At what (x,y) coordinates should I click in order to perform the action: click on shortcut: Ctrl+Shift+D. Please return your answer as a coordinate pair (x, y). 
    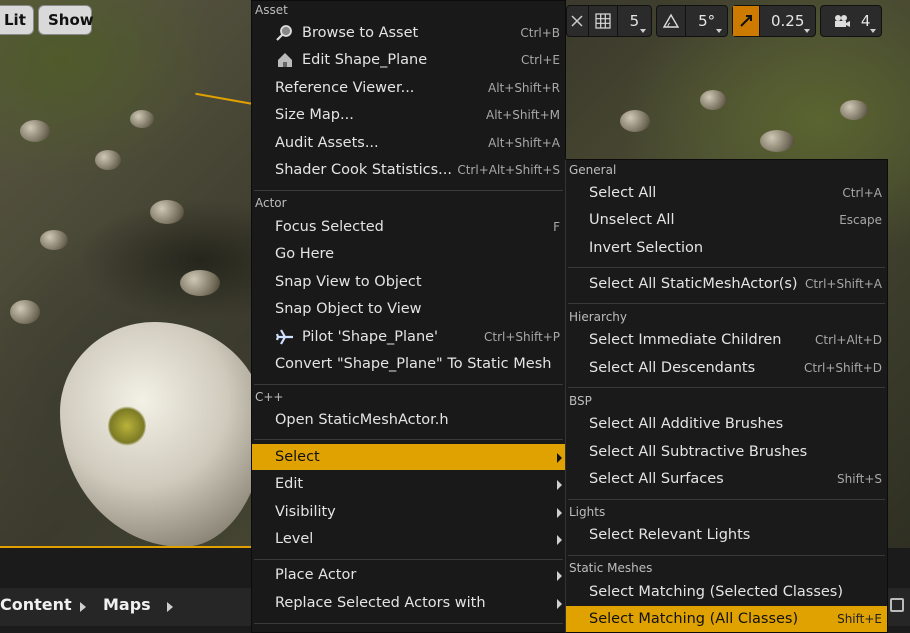
    Looking at the image, I should click on (843, 368).